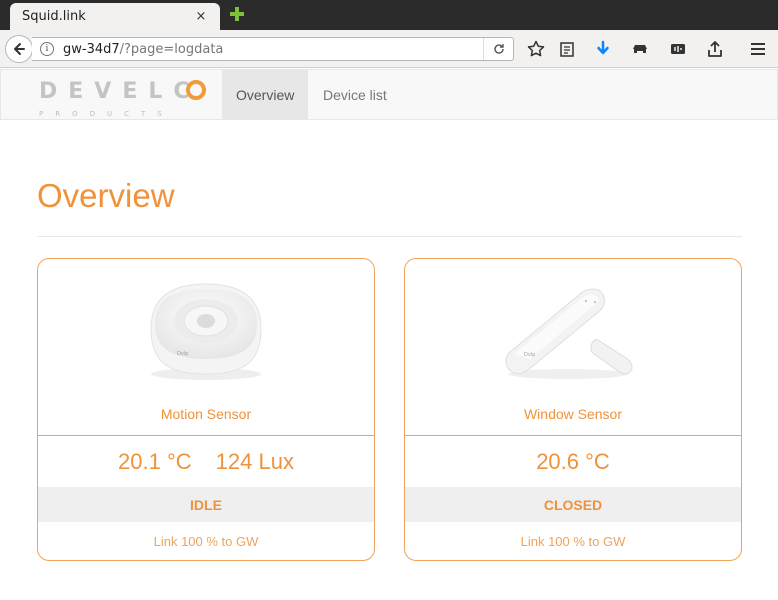 Image resolution: width=778 pixels, height=600 pixels. I want to click on device-name: Window Sensor, so click(573, 414).